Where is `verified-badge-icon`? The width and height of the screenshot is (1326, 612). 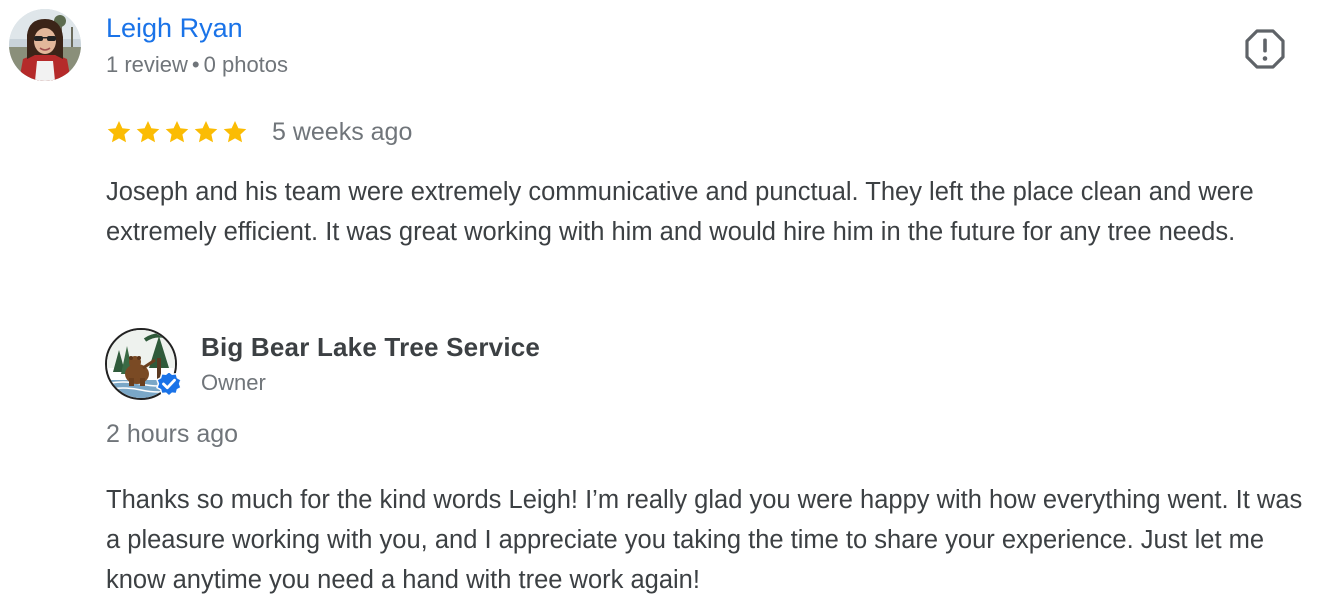 verified-badge-icon is located at coordinates (169, 383).